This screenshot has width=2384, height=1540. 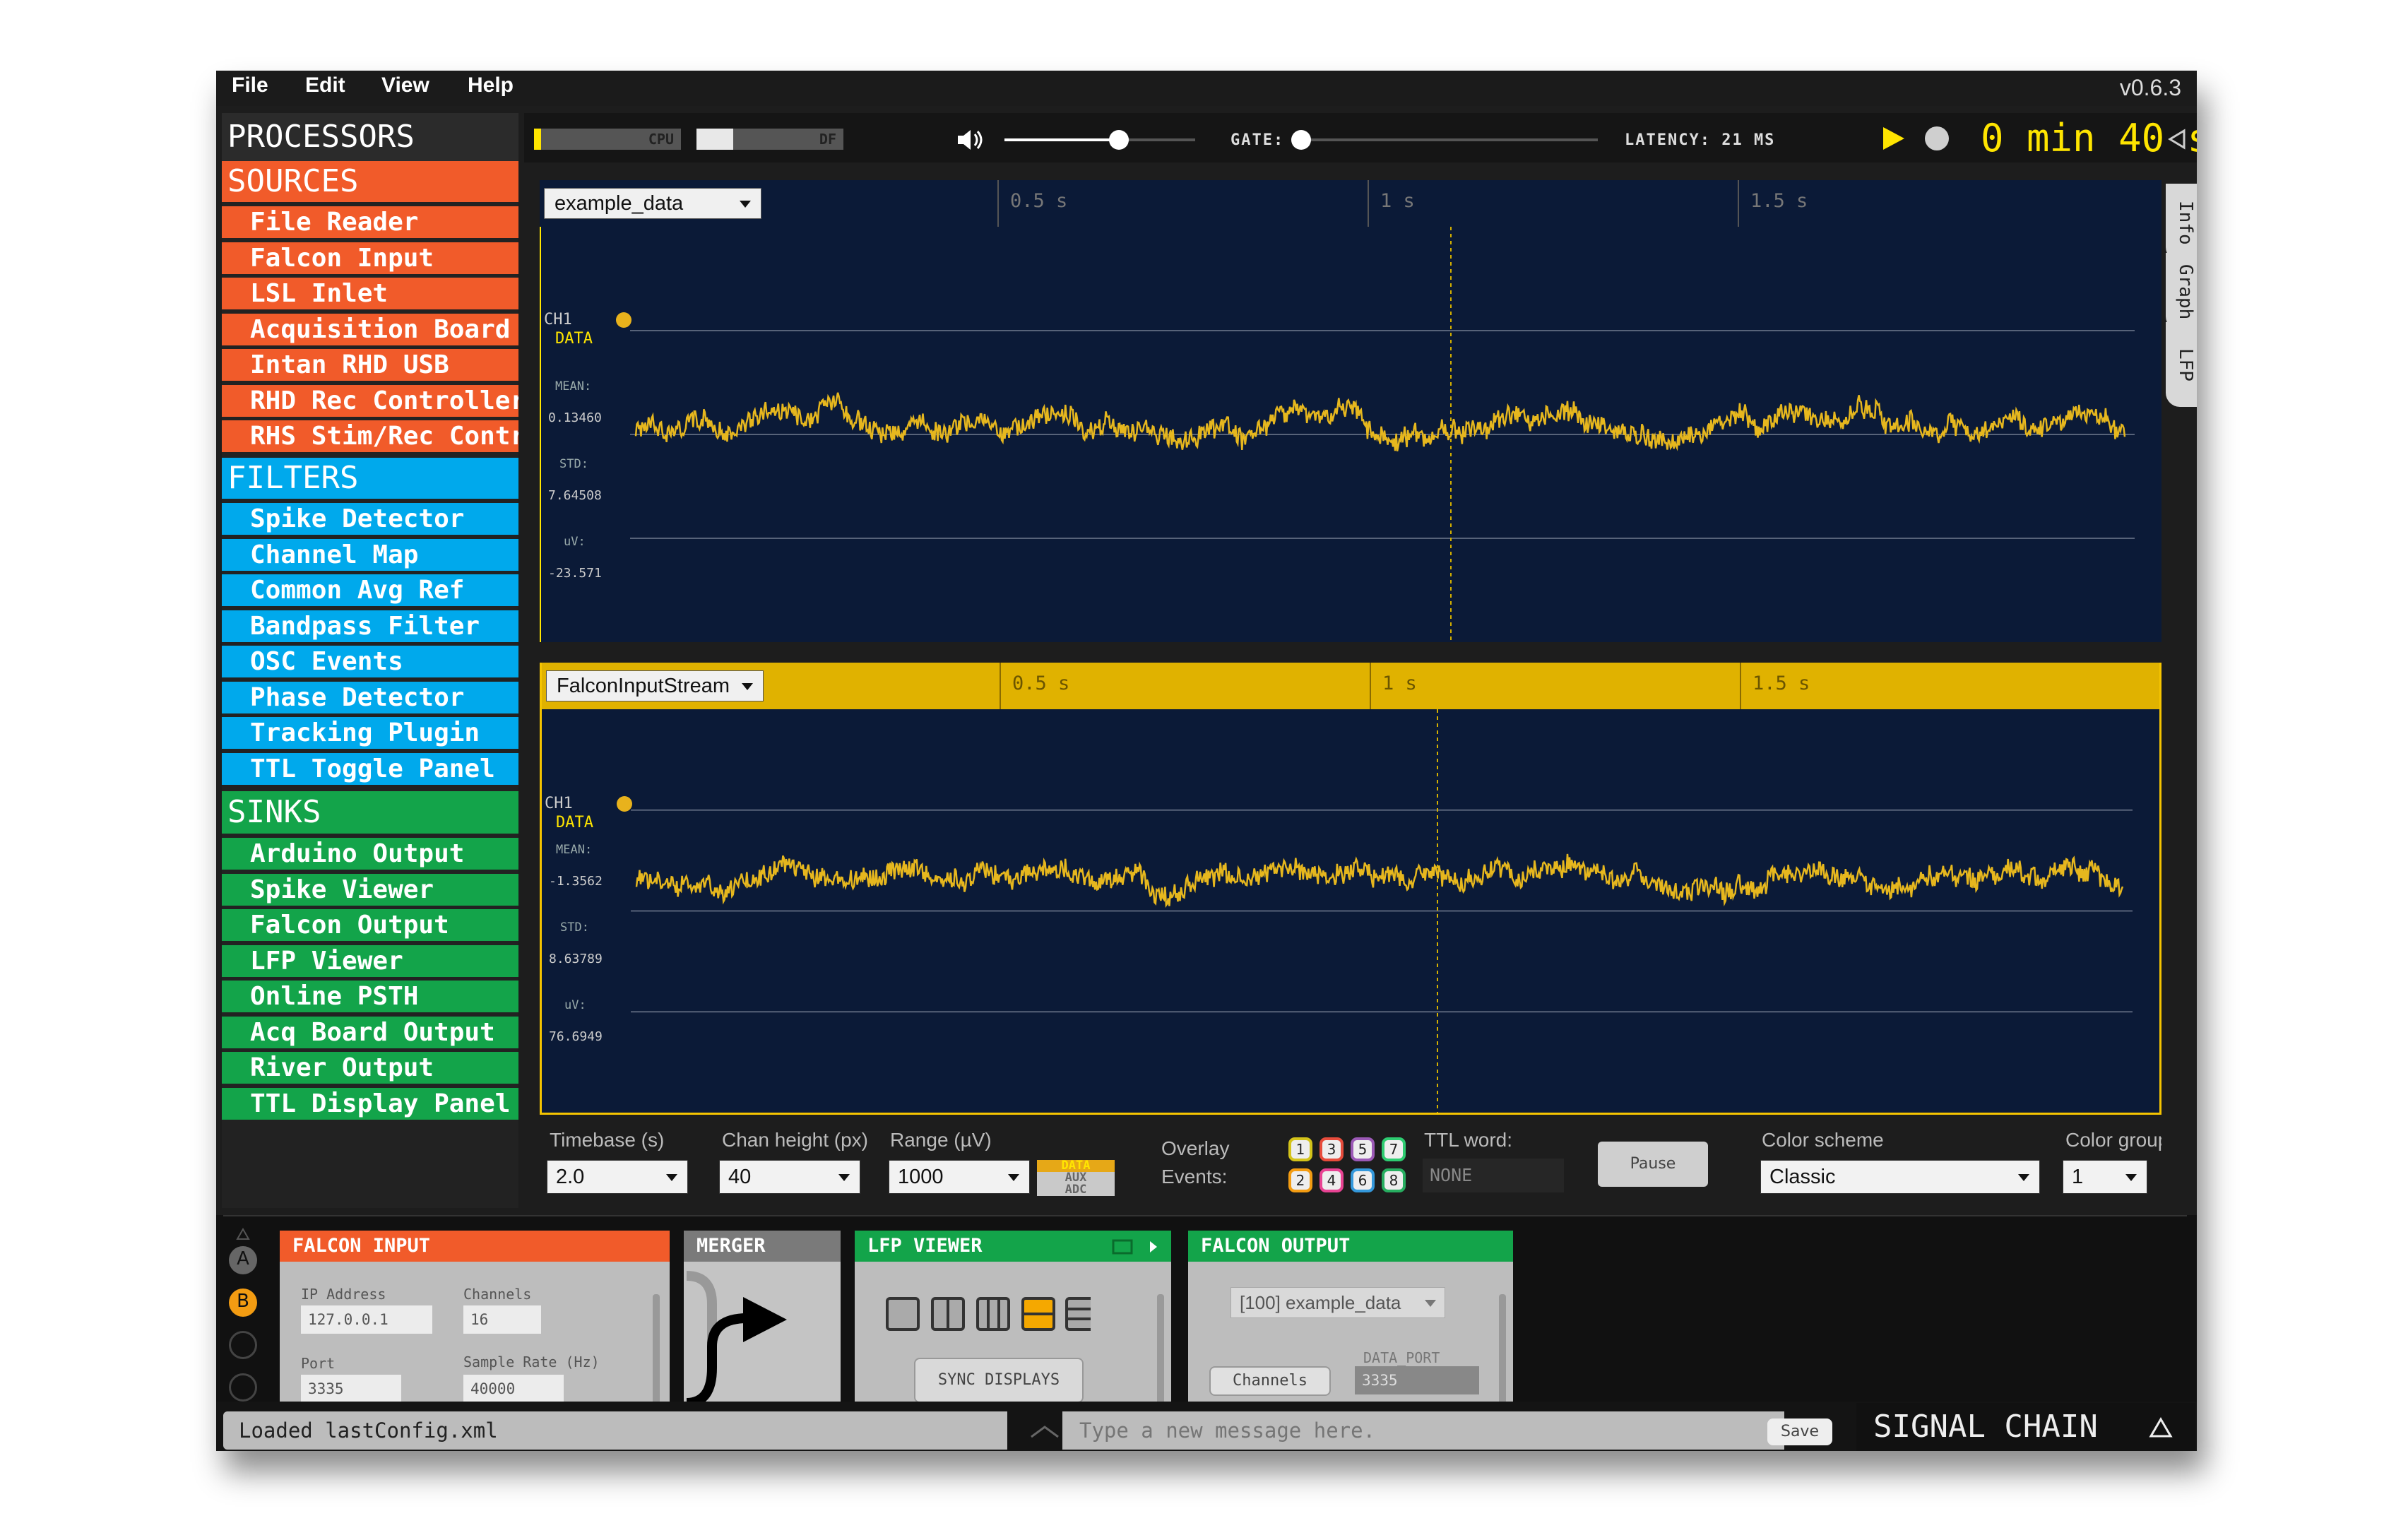 What do you see at coordinates (1449, 139) in the screenshot?
I see `gate-slider-track` at bounding box center [1449, 139].